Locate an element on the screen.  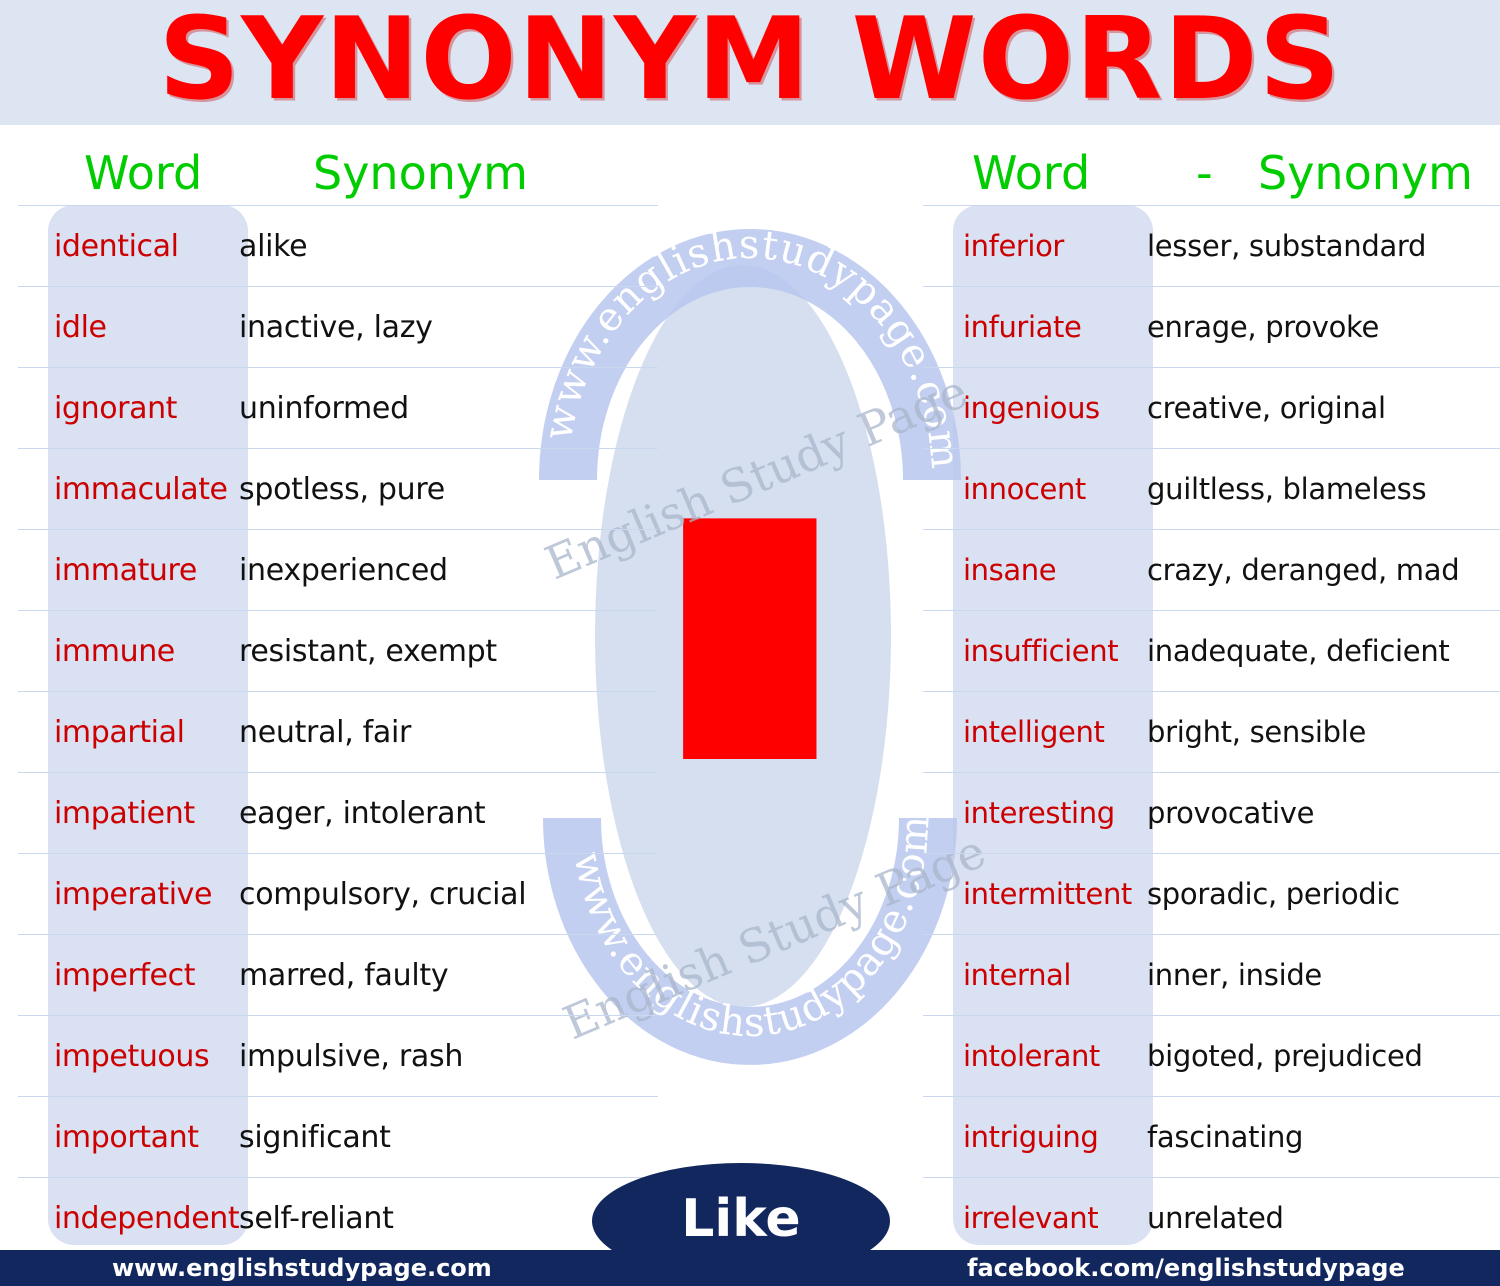
table-row: interesting provocative is located at coordinates (1211, 812).